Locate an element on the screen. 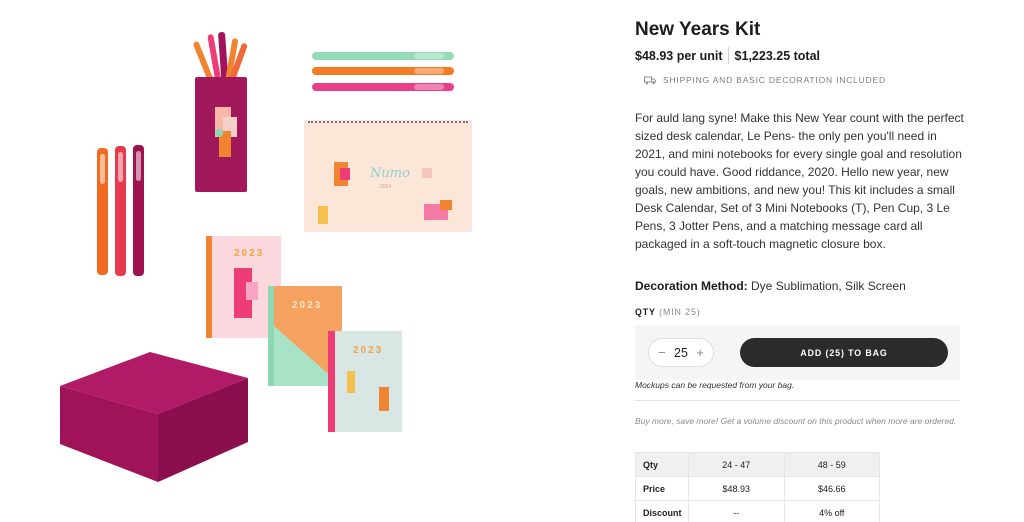 The height and width of the screenshot is (522, 1024). price-row: $48.93 per unit $1,223.25 total is located at coordinates (727, 55).